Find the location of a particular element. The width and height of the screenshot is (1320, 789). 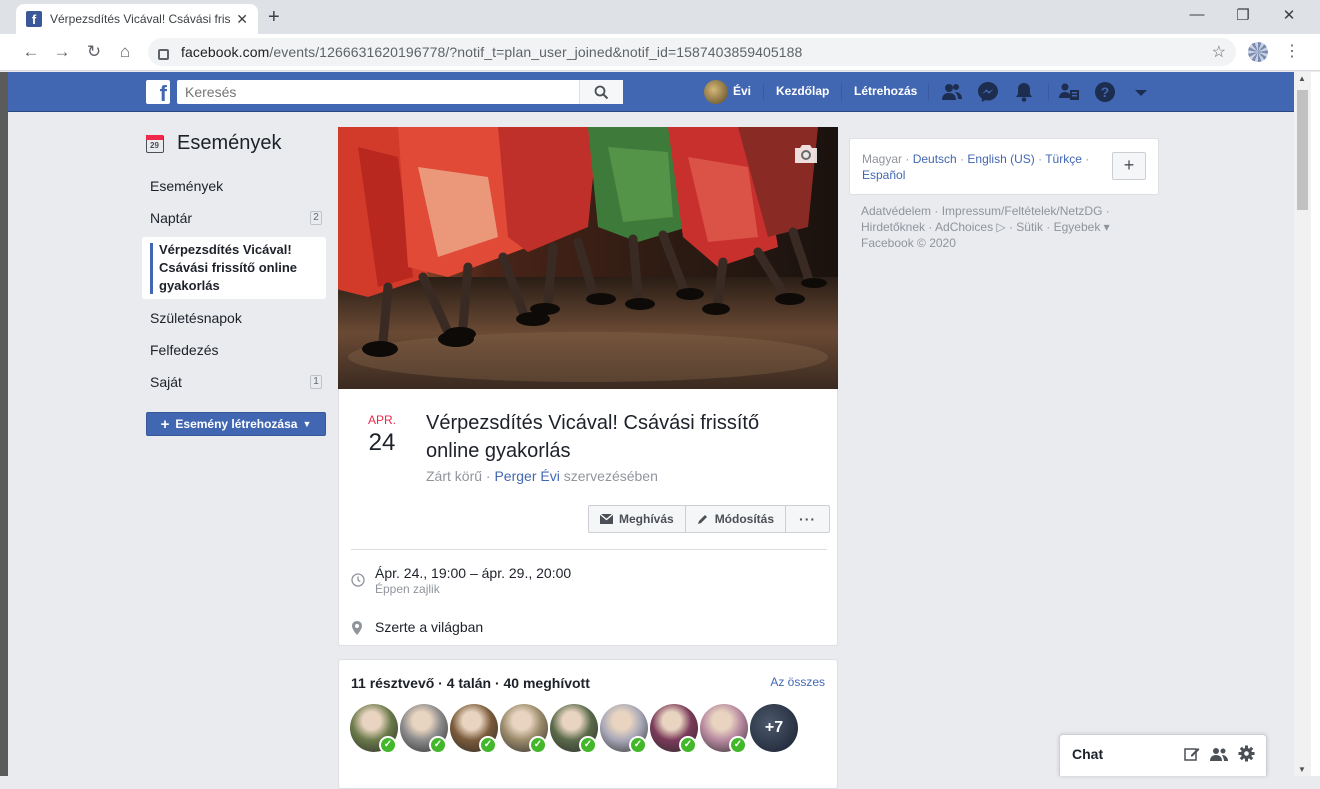

dropdown-caret-icon: ▼ is located at coordinates (307, 424).